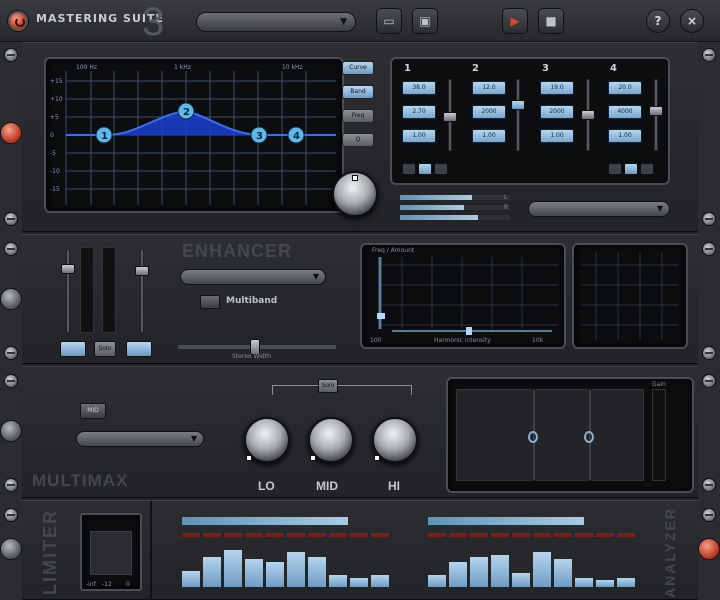 The width and height of the screenshot is (720, 600). Describe the element at coordinates (253, 277) in the screenshot. I see `enhancer-mode-select: ▼` at that location.